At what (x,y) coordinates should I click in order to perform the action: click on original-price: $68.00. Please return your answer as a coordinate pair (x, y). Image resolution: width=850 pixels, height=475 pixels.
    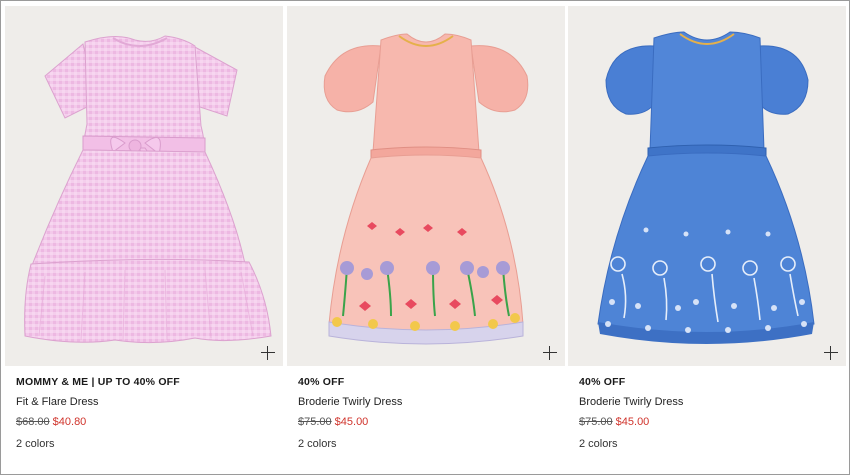
    Looking at the image, I should click on (33, 422).